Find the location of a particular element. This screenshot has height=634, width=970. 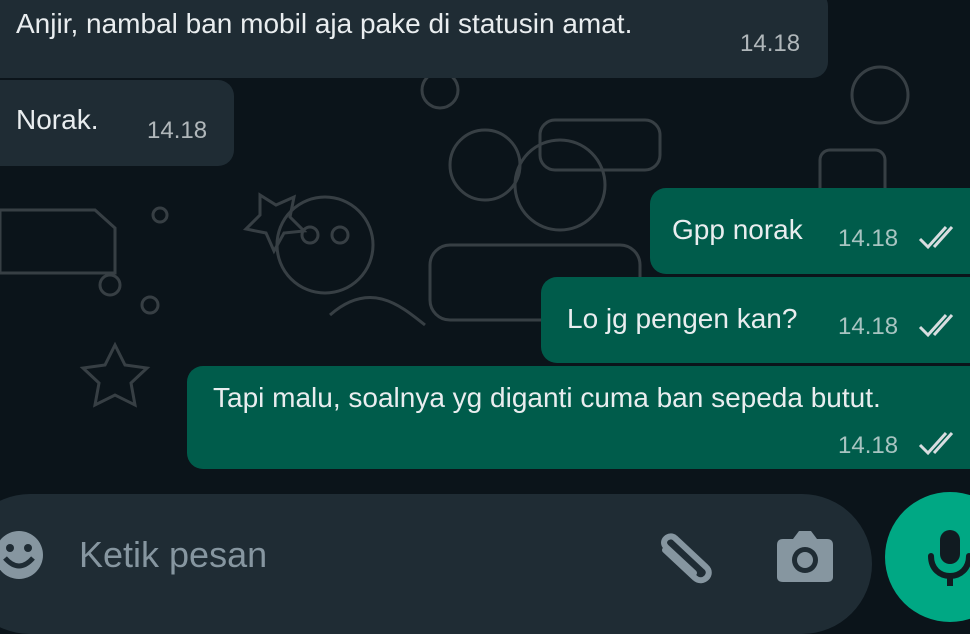

outgoing-message-2: Lo jg pengen kan? 14.18 is located at coordinates (755, 320).